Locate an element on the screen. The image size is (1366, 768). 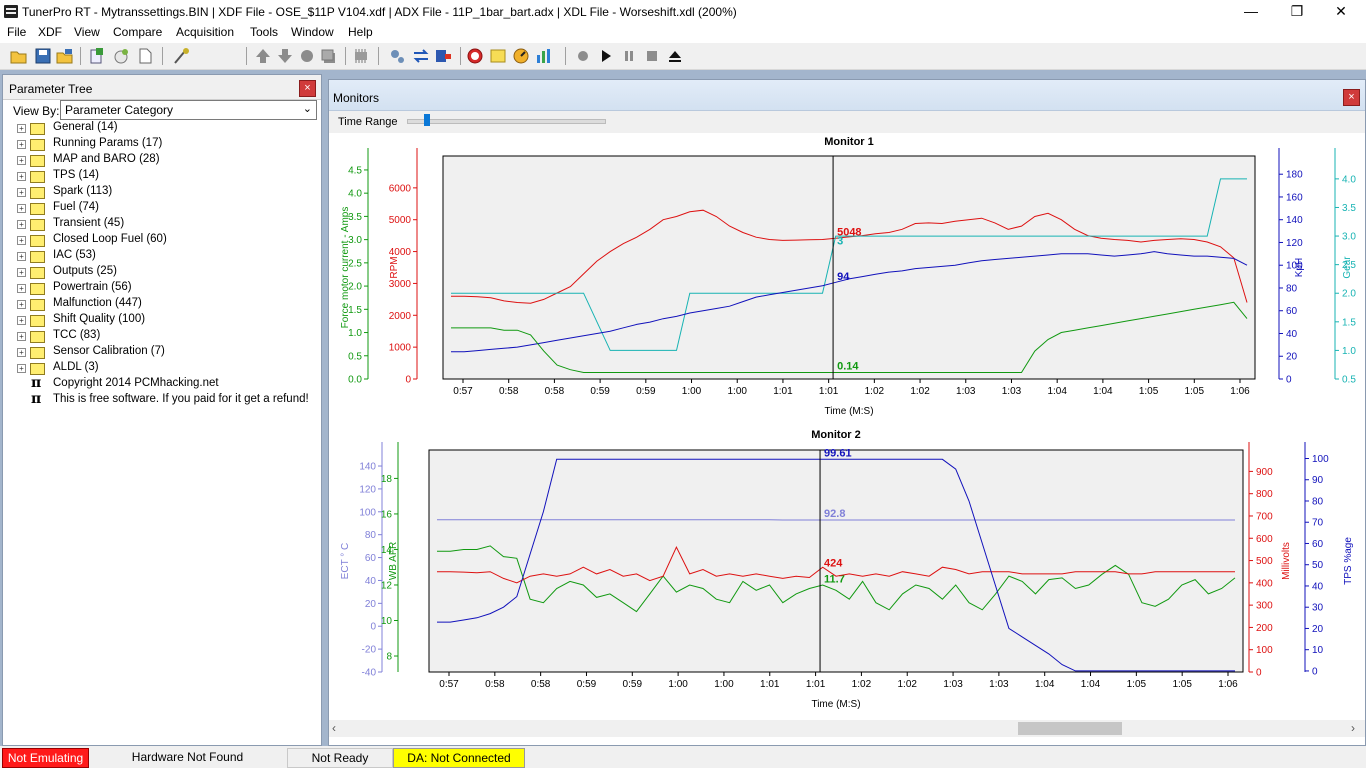
x-axis-tick-label: 0:59 is located at coordinates (633, 684).